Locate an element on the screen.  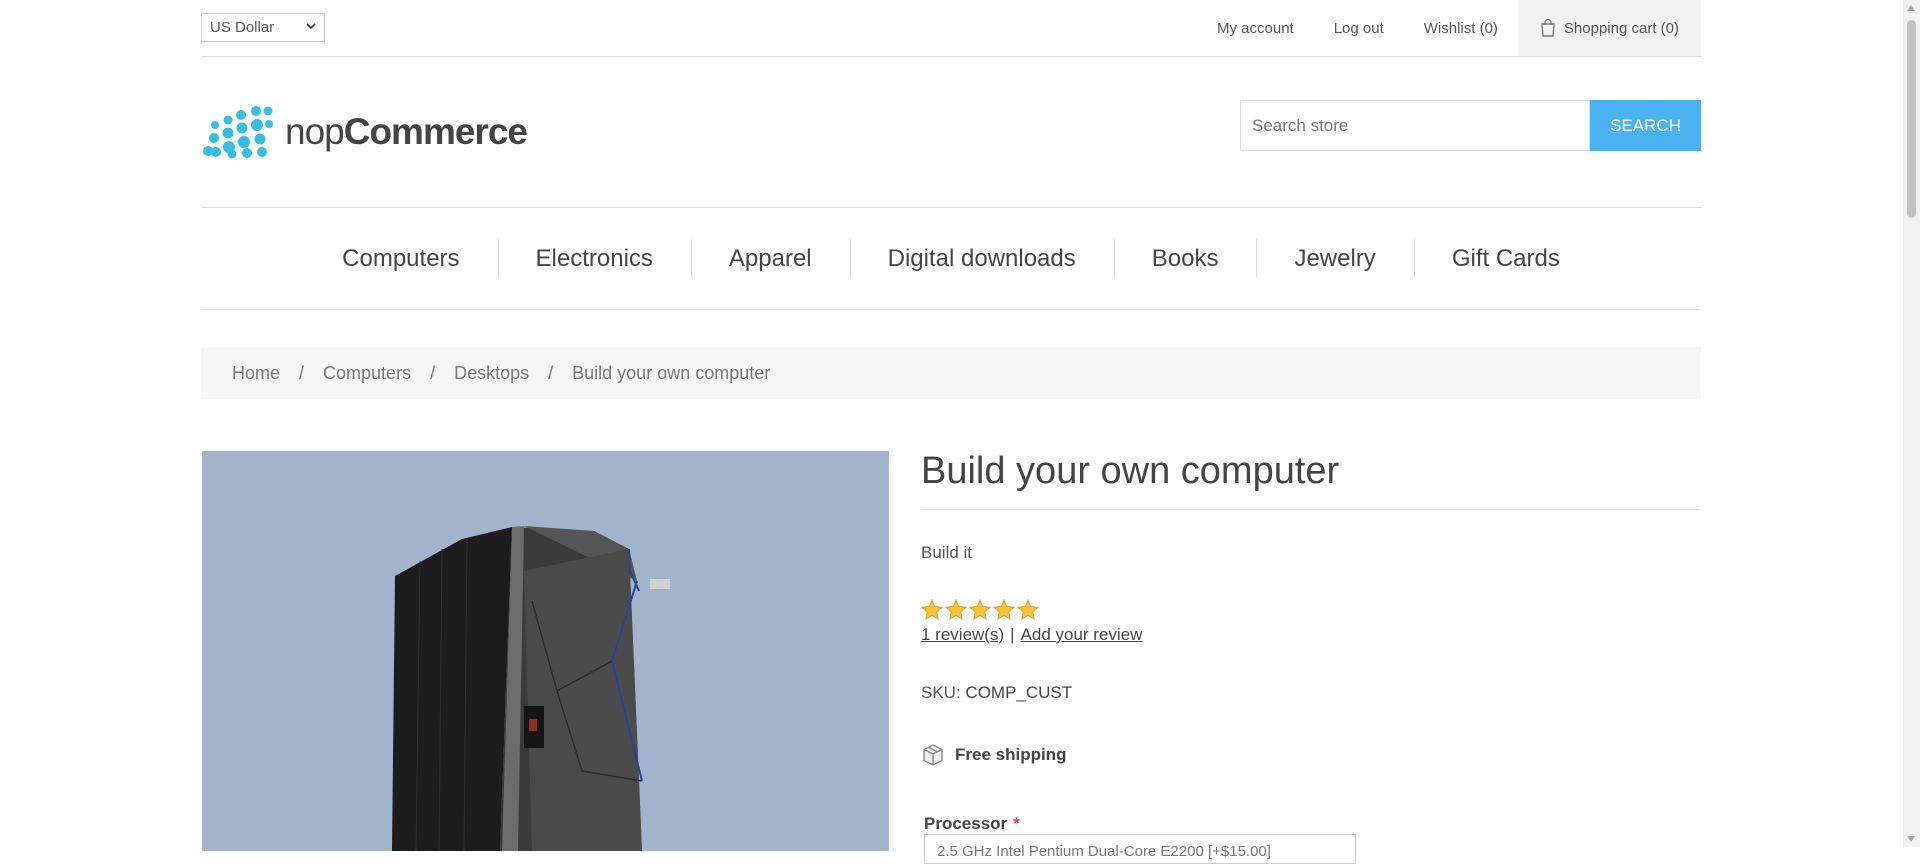
server-cabinet-illustration is located at coordinates (531, 688).